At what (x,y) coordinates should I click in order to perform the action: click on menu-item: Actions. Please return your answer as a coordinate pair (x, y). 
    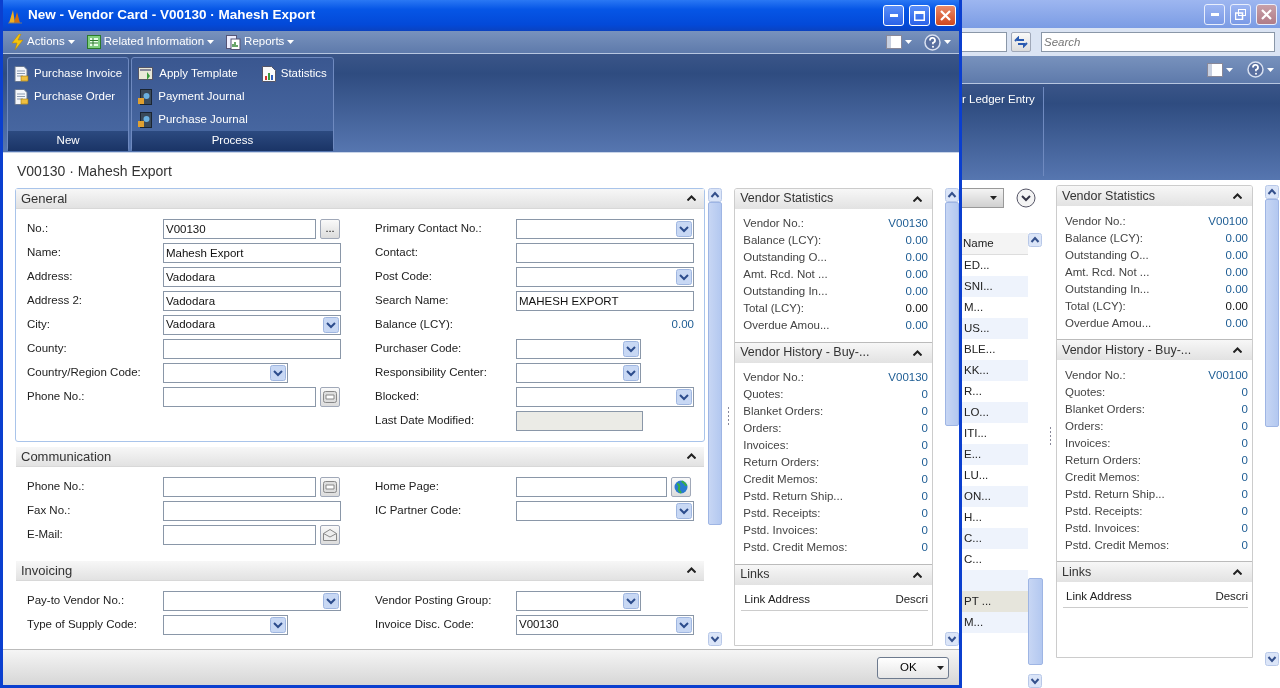
    Looking at the image, I should click on (43, 42).